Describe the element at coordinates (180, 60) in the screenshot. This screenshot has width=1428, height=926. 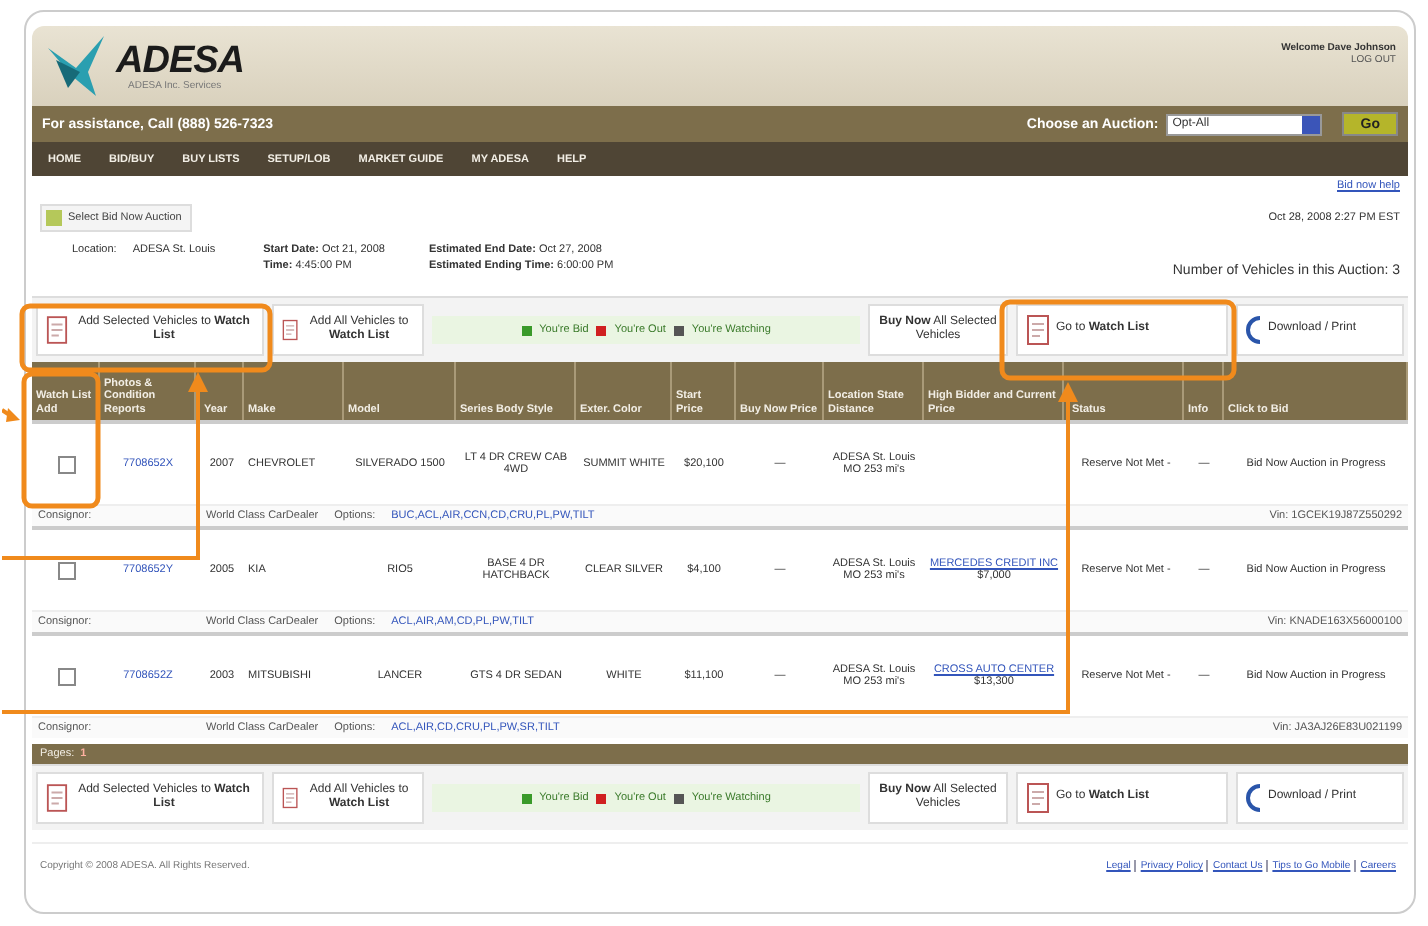
I see `logo-text: ADESA` at that location.